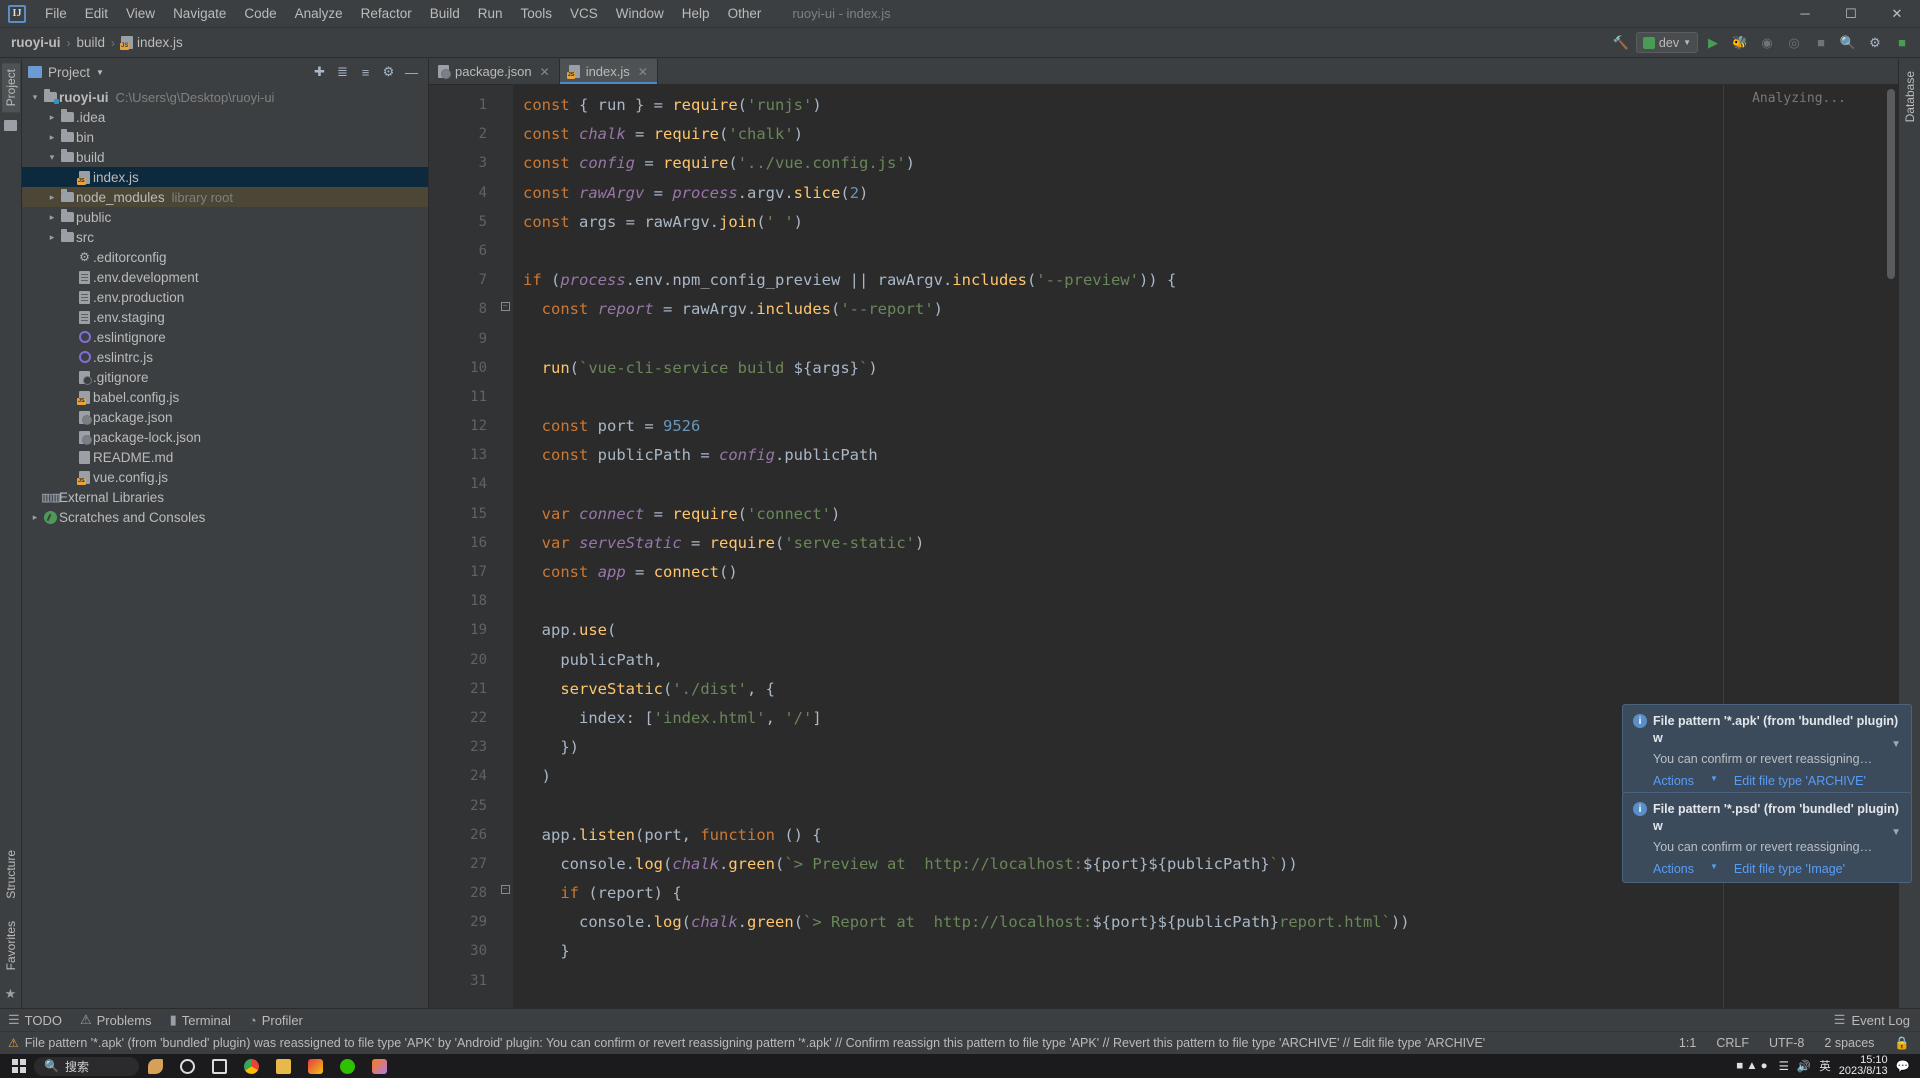  Describe the element at coordinates (411, 72) in the screenshot. I see `hide-icon: —` at that location.